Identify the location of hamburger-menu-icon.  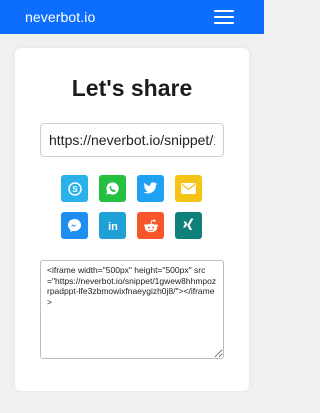
(224, 17).